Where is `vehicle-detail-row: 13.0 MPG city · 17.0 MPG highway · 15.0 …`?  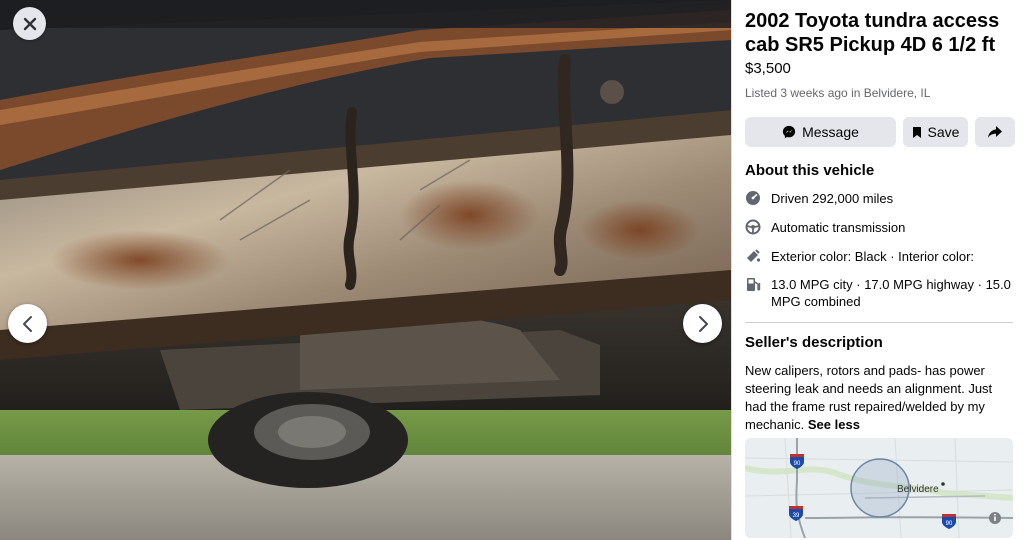
vehicle-detail-row: 13.0 MPG city · 17.0 MPG highway · 15.0 … is located at coordinates (881, 293).